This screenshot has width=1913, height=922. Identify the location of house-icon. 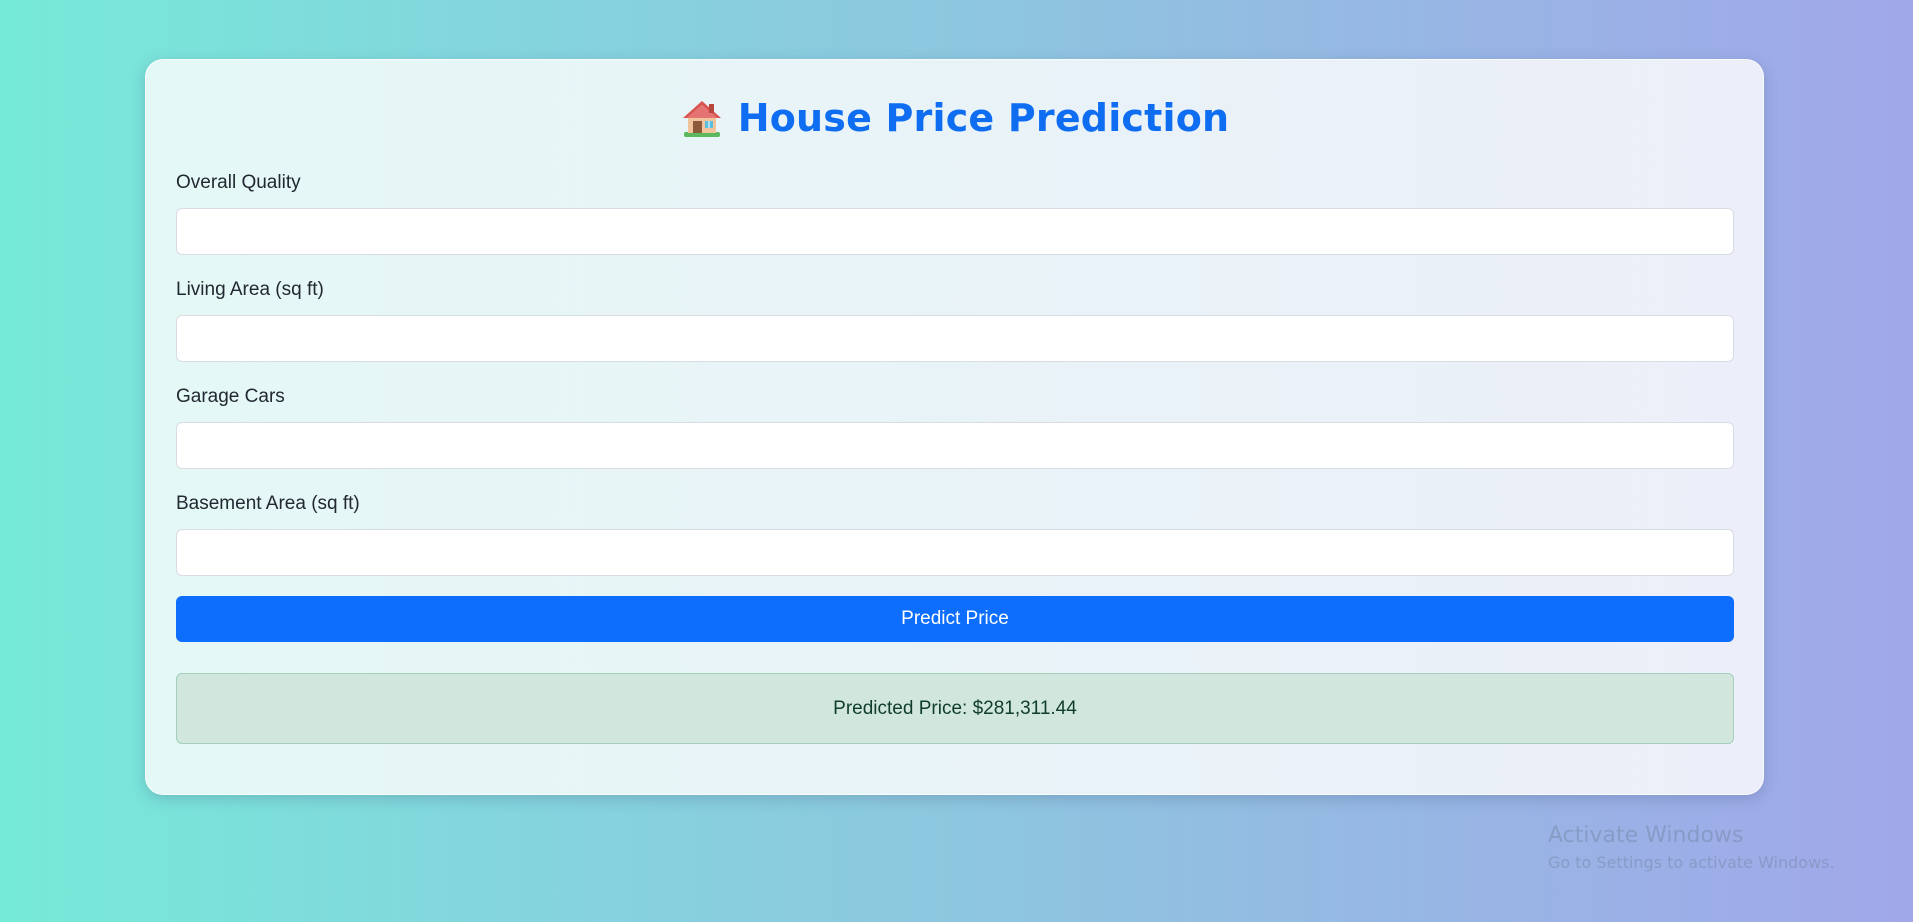
(702, 118).